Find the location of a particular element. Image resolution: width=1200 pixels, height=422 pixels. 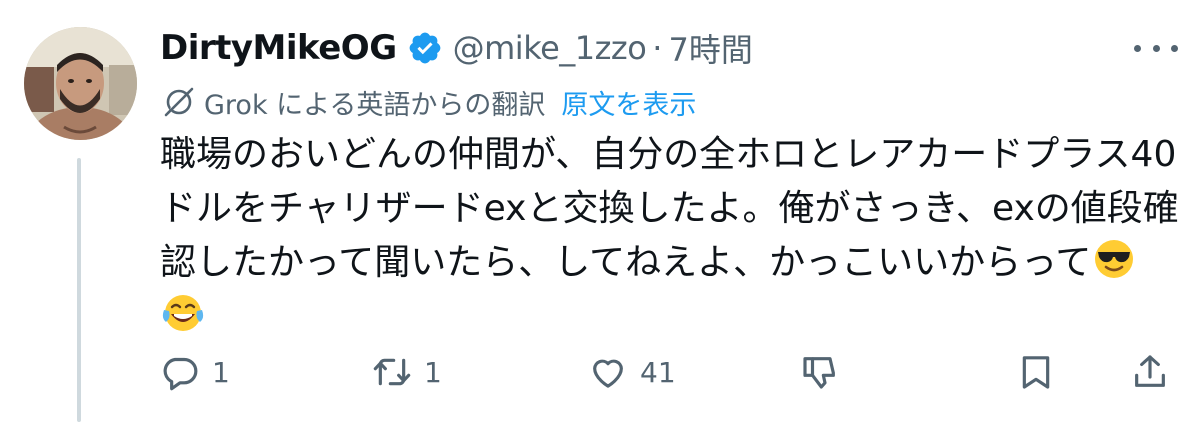

dislike-button is located at coordinates (820, 372).